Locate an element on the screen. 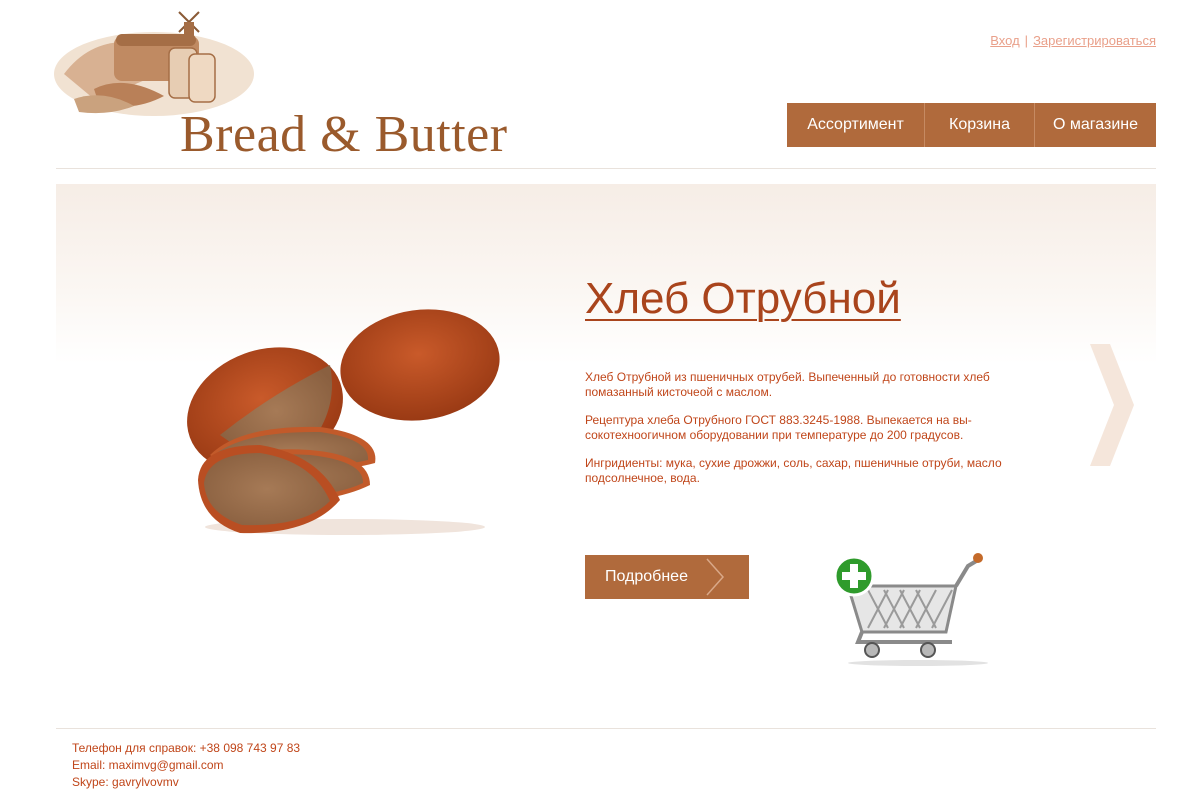 This screenshot has height=800, width=1200. nav-item-assortment: Ассортимент is located at coordinates (855, 125).